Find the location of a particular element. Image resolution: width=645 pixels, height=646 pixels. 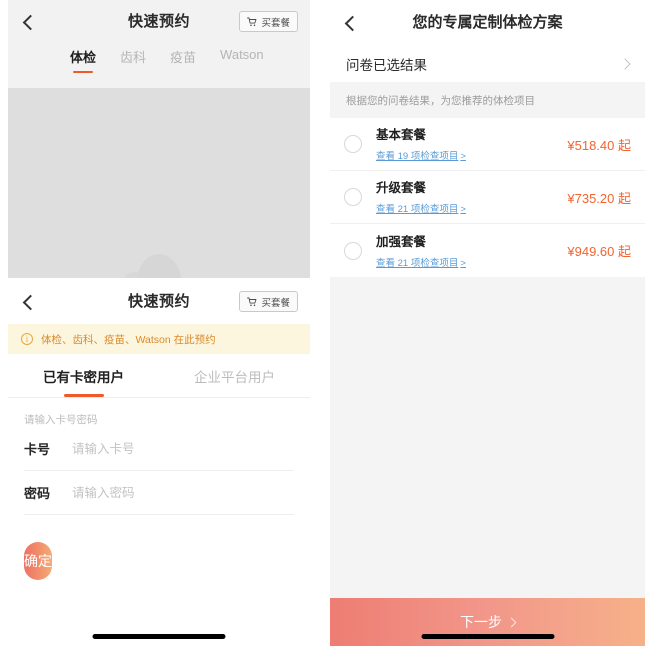

package-price: ¥735.20 起 is located at coordinates (599, 198).